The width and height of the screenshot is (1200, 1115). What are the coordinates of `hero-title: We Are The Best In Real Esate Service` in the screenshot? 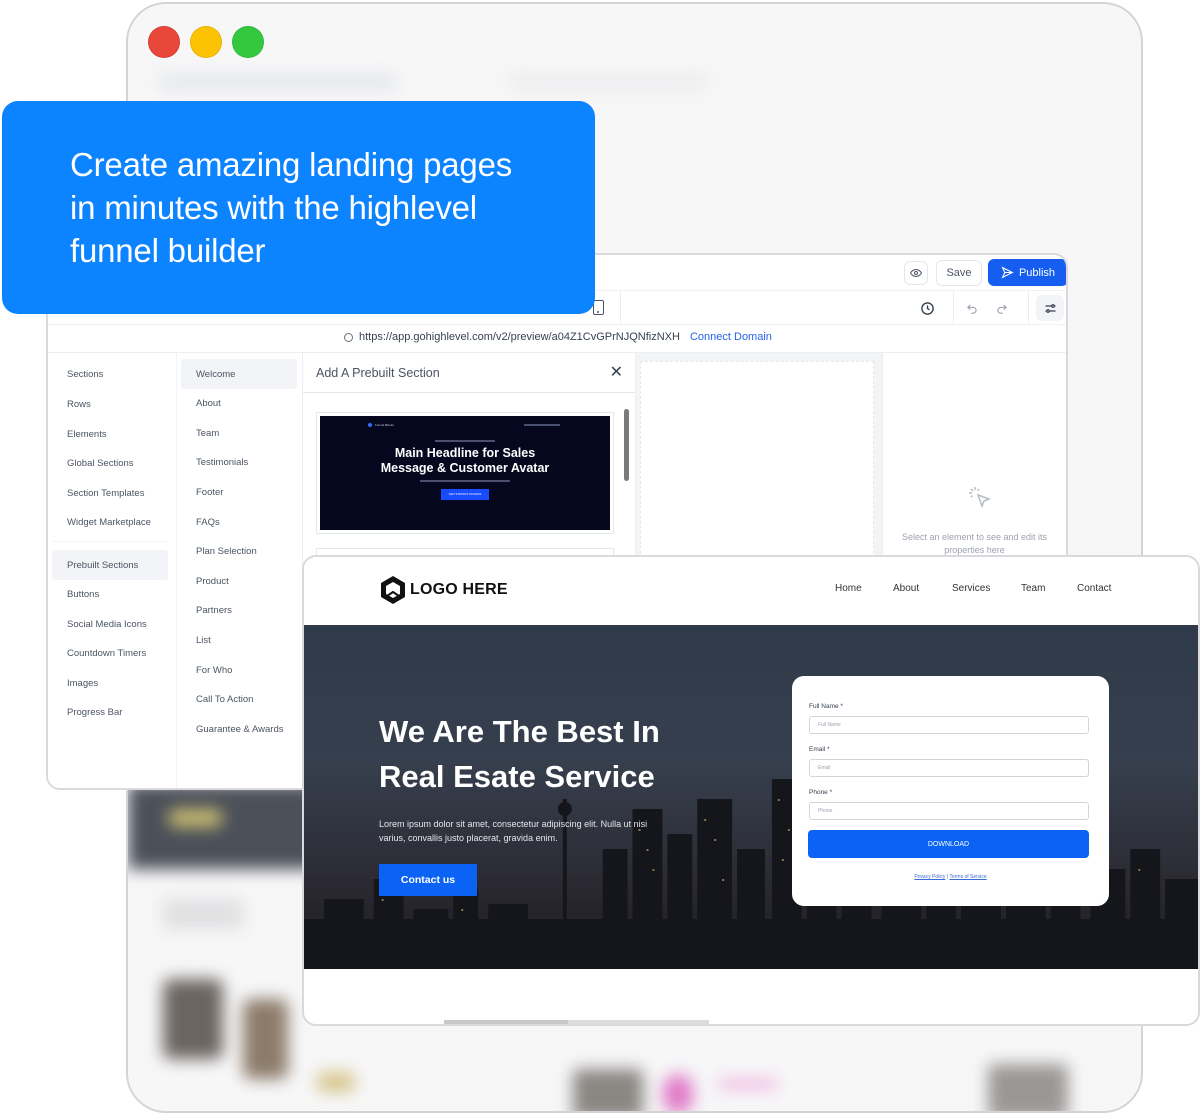 It's located at (519, 754).